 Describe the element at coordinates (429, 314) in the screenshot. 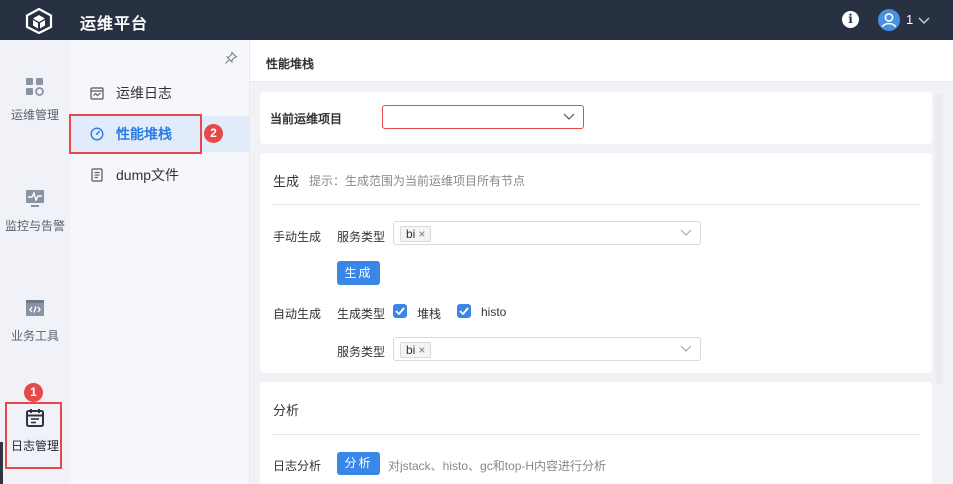

I see `checkbox-stack-label: 堆栈` at that location.